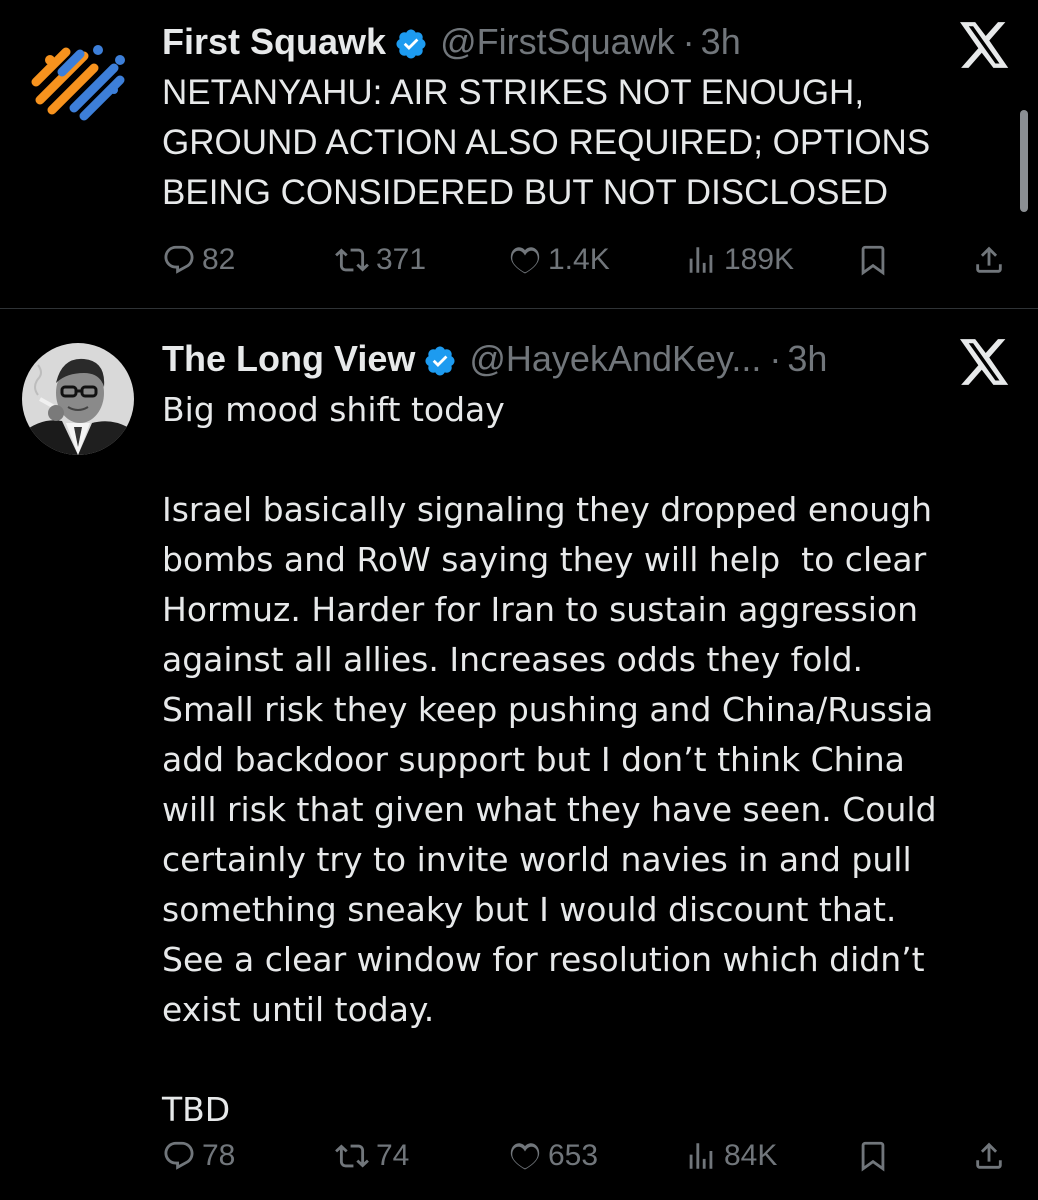 Image resolution: width=1038 pixels, height=1200 pixels. I want to click on like-count: 653, so click(573, 1155).